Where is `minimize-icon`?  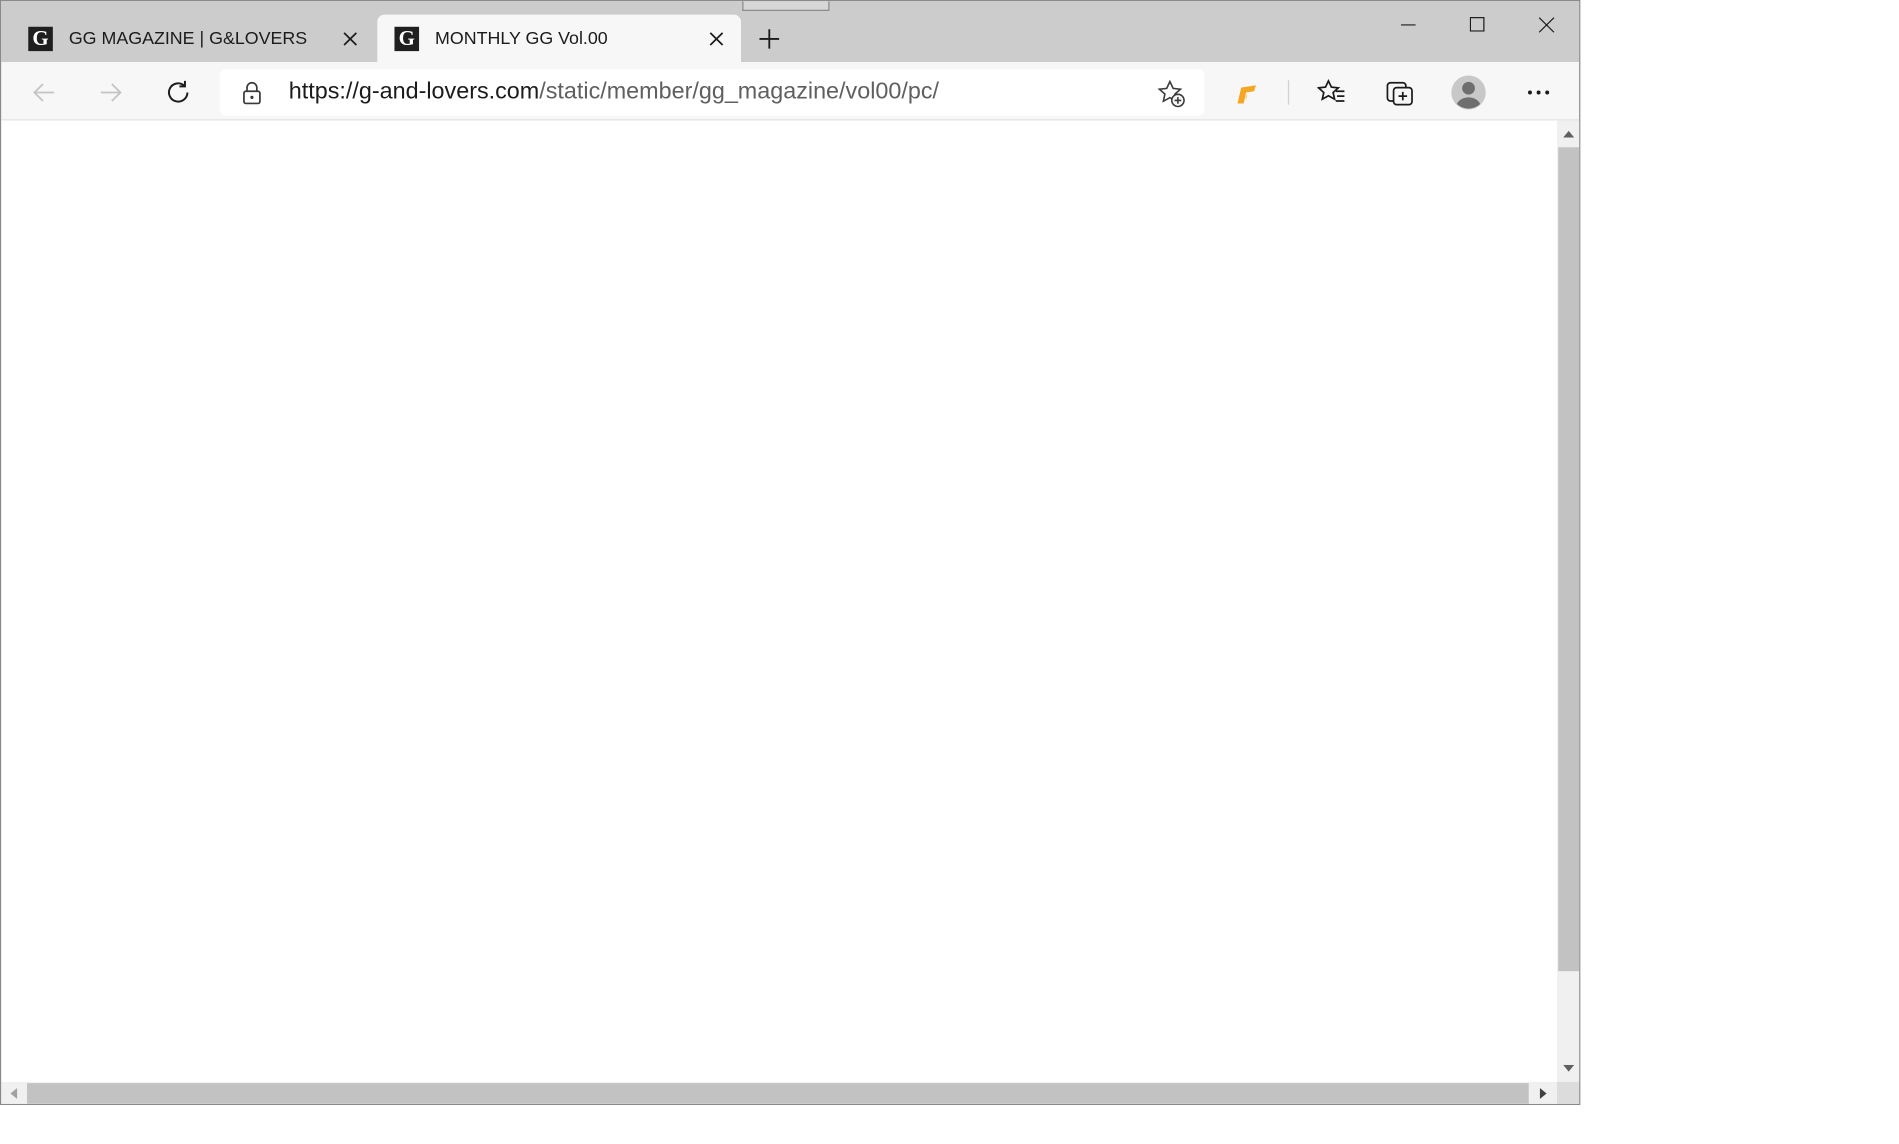
minimize-icon is located at coordinates (1408, 25).